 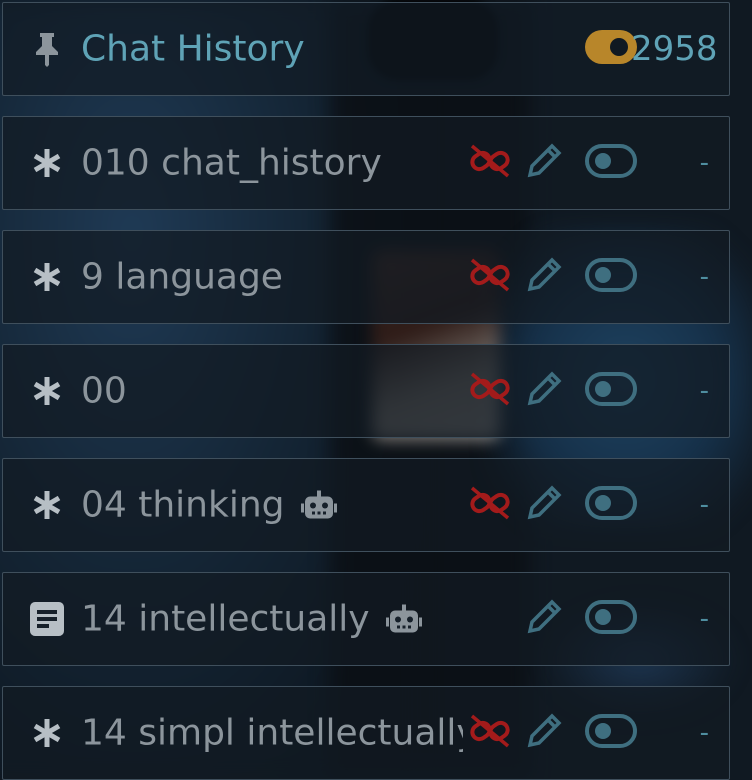 I want to click on entry-title: 14 intellectually, so click(x=251, y=619).